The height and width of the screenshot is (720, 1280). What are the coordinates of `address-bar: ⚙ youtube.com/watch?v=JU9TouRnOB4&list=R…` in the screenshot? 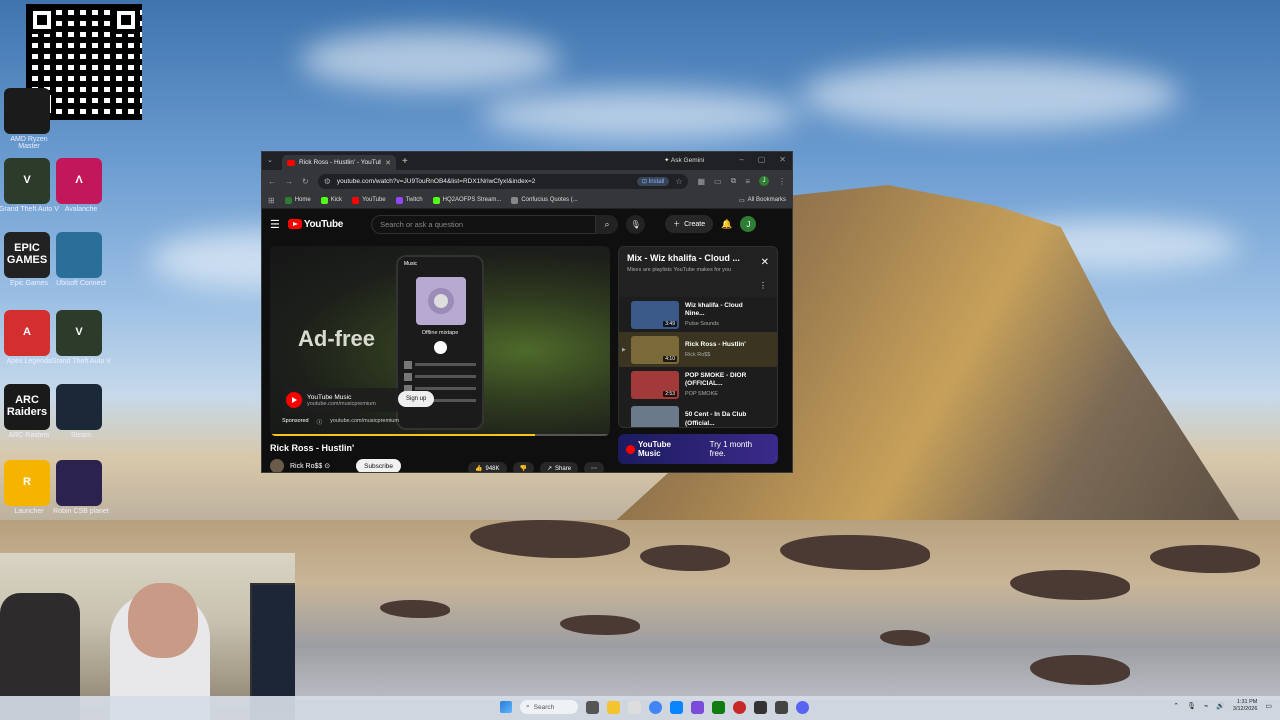 It's located at (503, 181).